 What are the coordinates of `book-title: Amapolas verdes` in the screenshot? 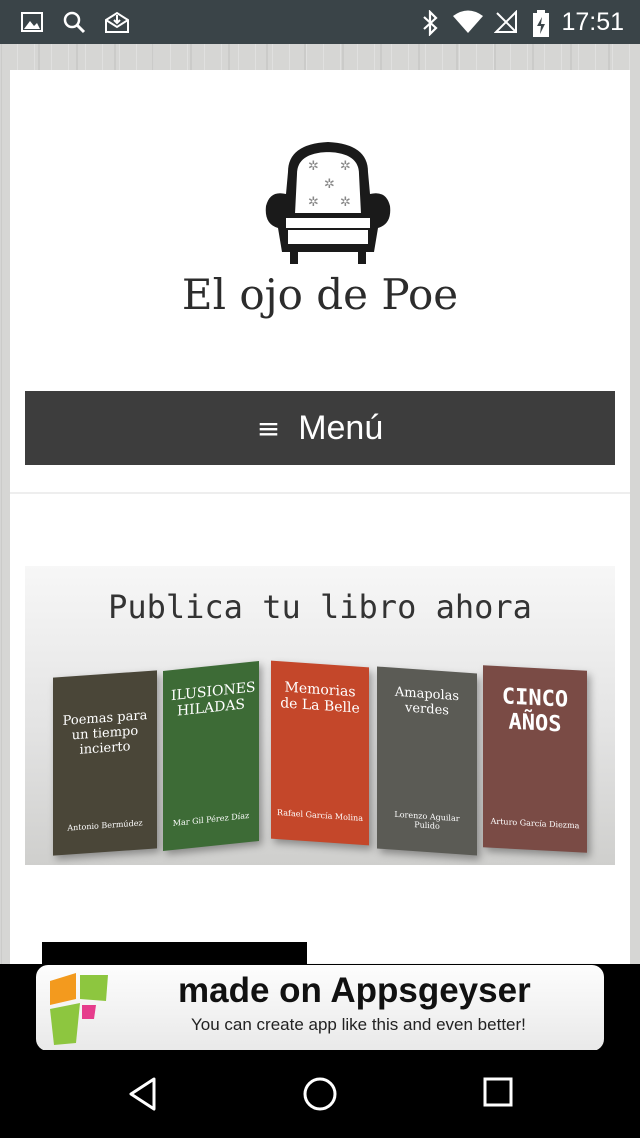 It's located at (427, 701).